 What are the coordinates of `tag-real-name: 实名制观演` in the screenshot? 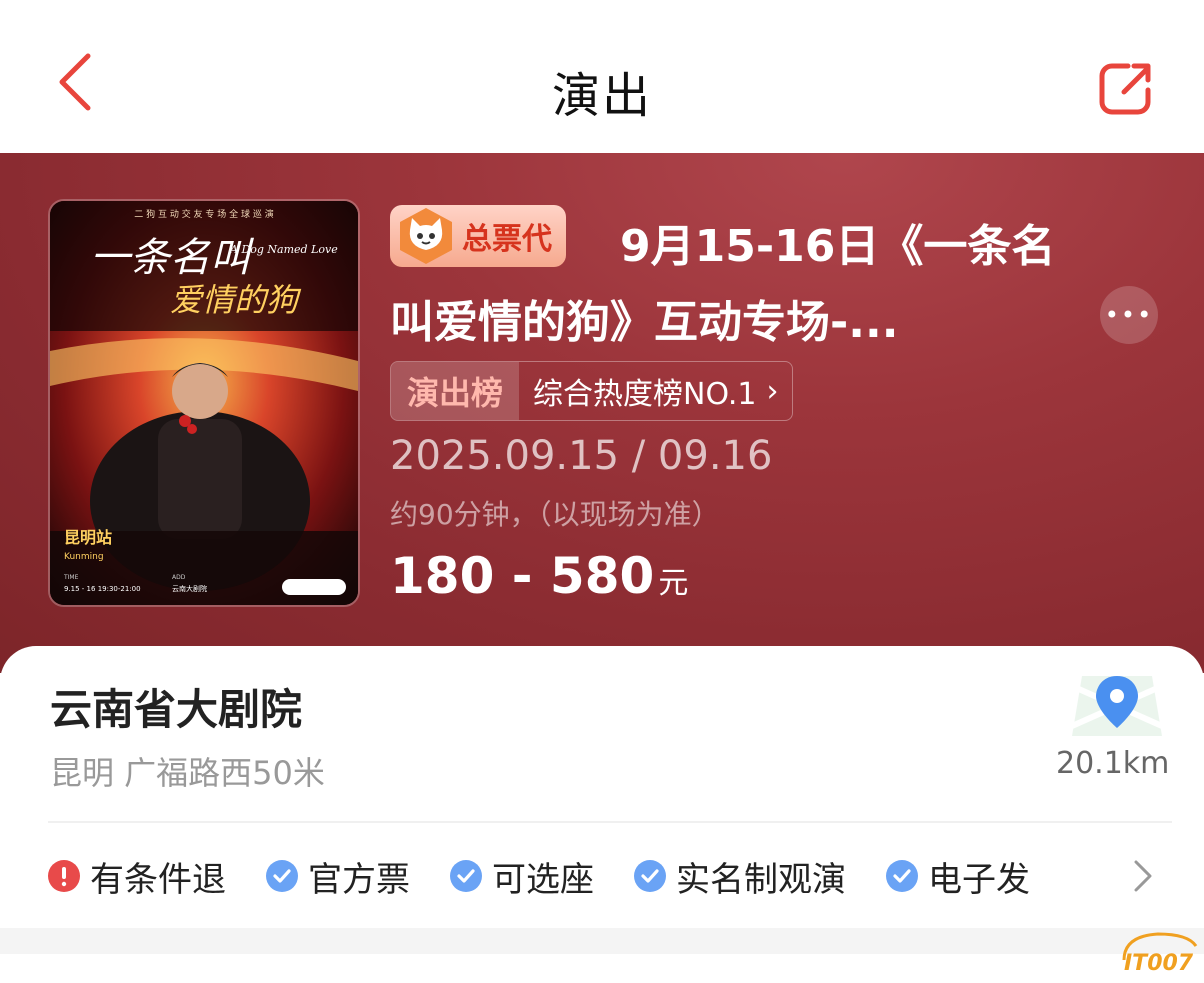 It's located at (740, 876).